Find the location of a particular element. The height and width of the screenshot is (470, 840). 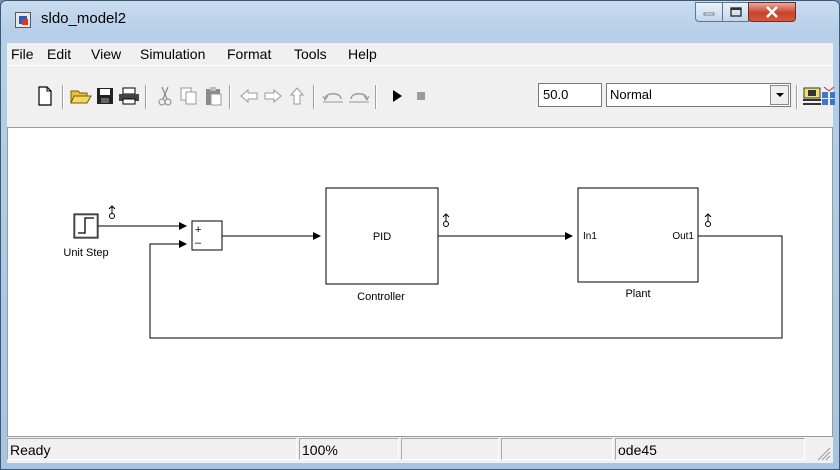

chevron-down-icon is located at coordinates (779, 95).